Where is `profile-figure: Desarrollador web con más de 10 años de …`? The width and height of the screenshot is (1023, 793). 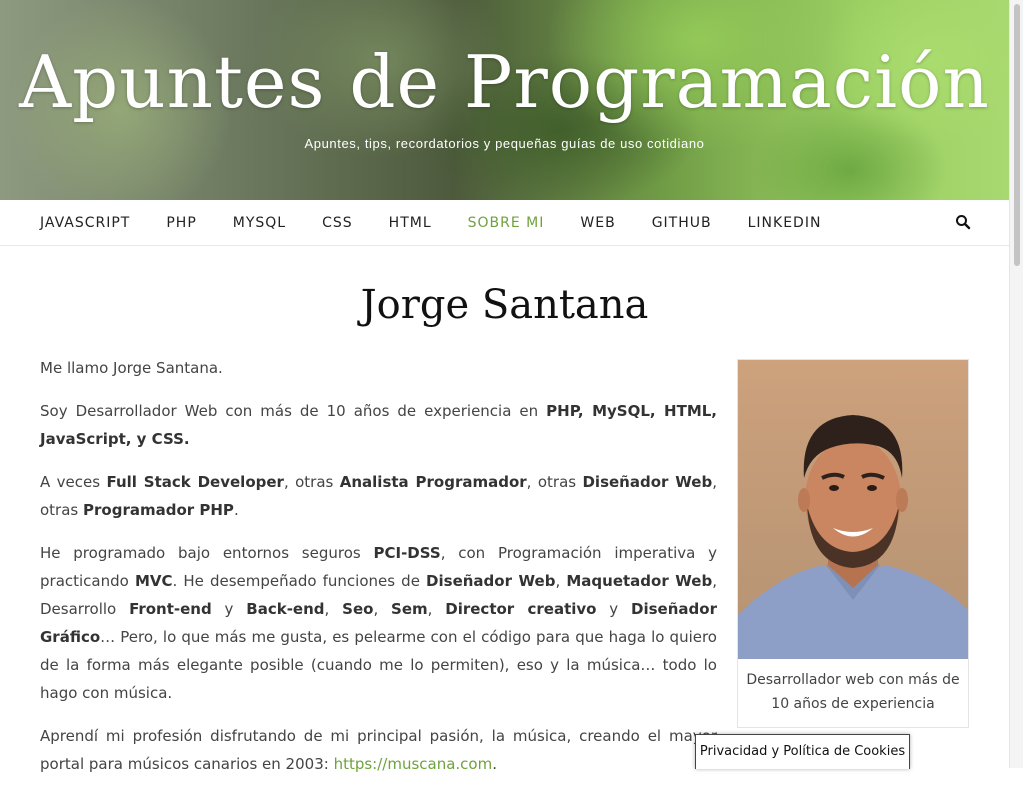 profile-figure: Desarrollador web con más de 10 años de … is located at coordinates (853, 543).